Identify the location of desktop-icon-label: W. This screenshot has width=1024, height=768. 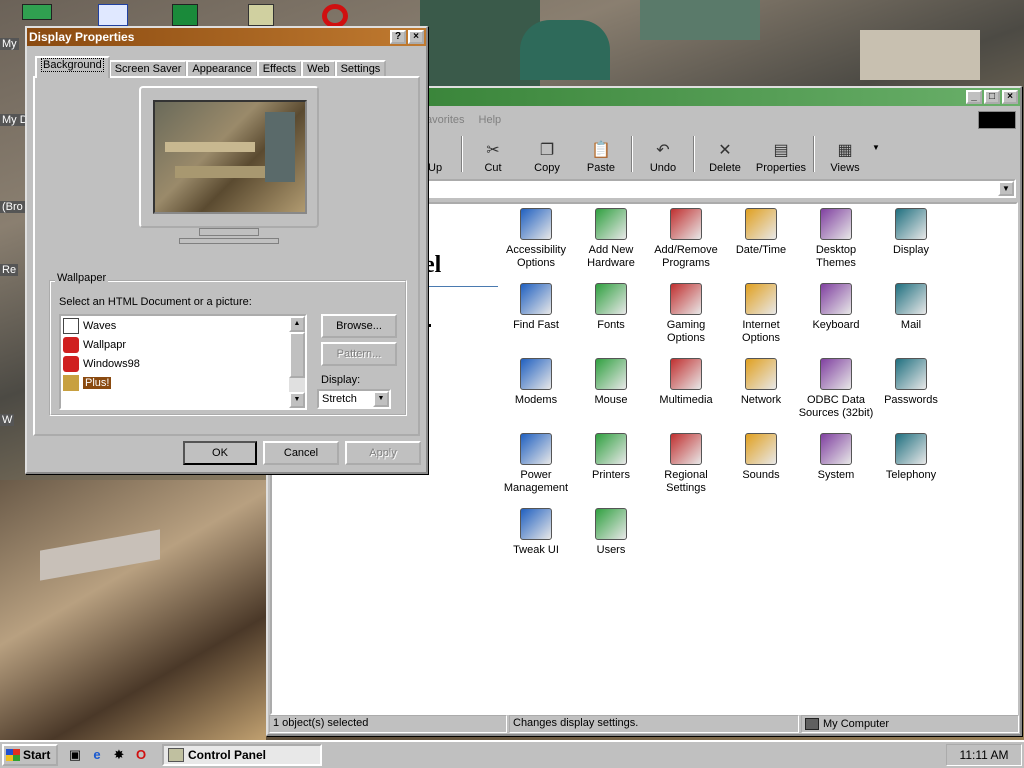
(7, 420).